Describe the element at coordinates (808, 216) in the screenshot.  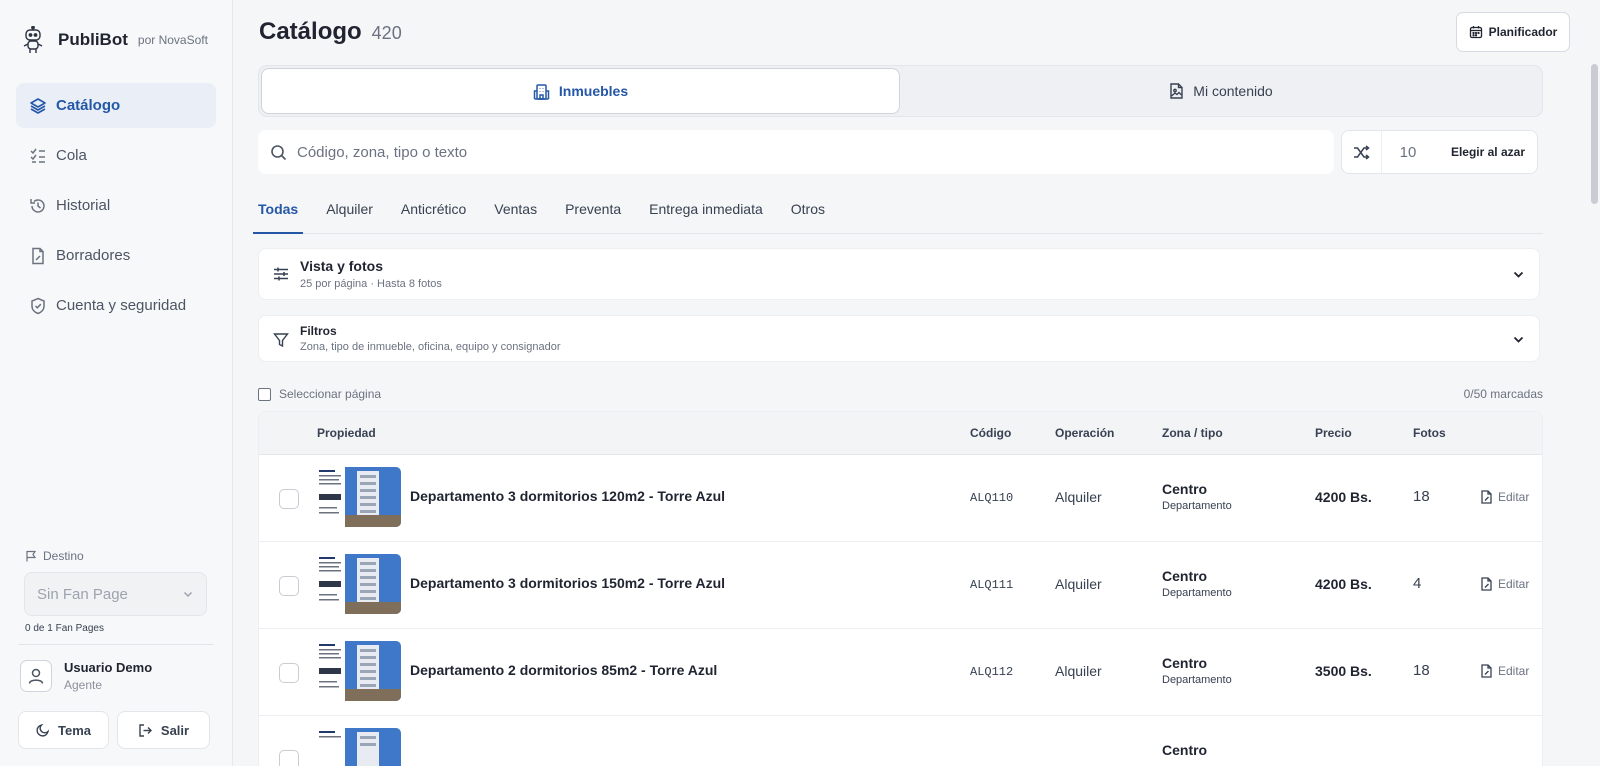
I see `tab-otros: Otros` at that location.